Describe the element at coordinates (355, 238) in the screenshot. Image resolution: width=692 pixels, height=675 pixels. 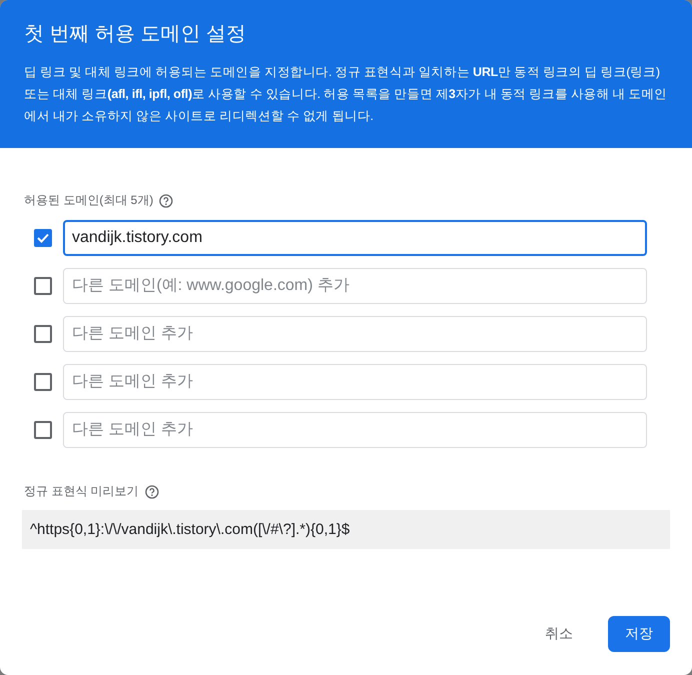
I see `domain-input-field: vandijk.tistory.com` at that location.